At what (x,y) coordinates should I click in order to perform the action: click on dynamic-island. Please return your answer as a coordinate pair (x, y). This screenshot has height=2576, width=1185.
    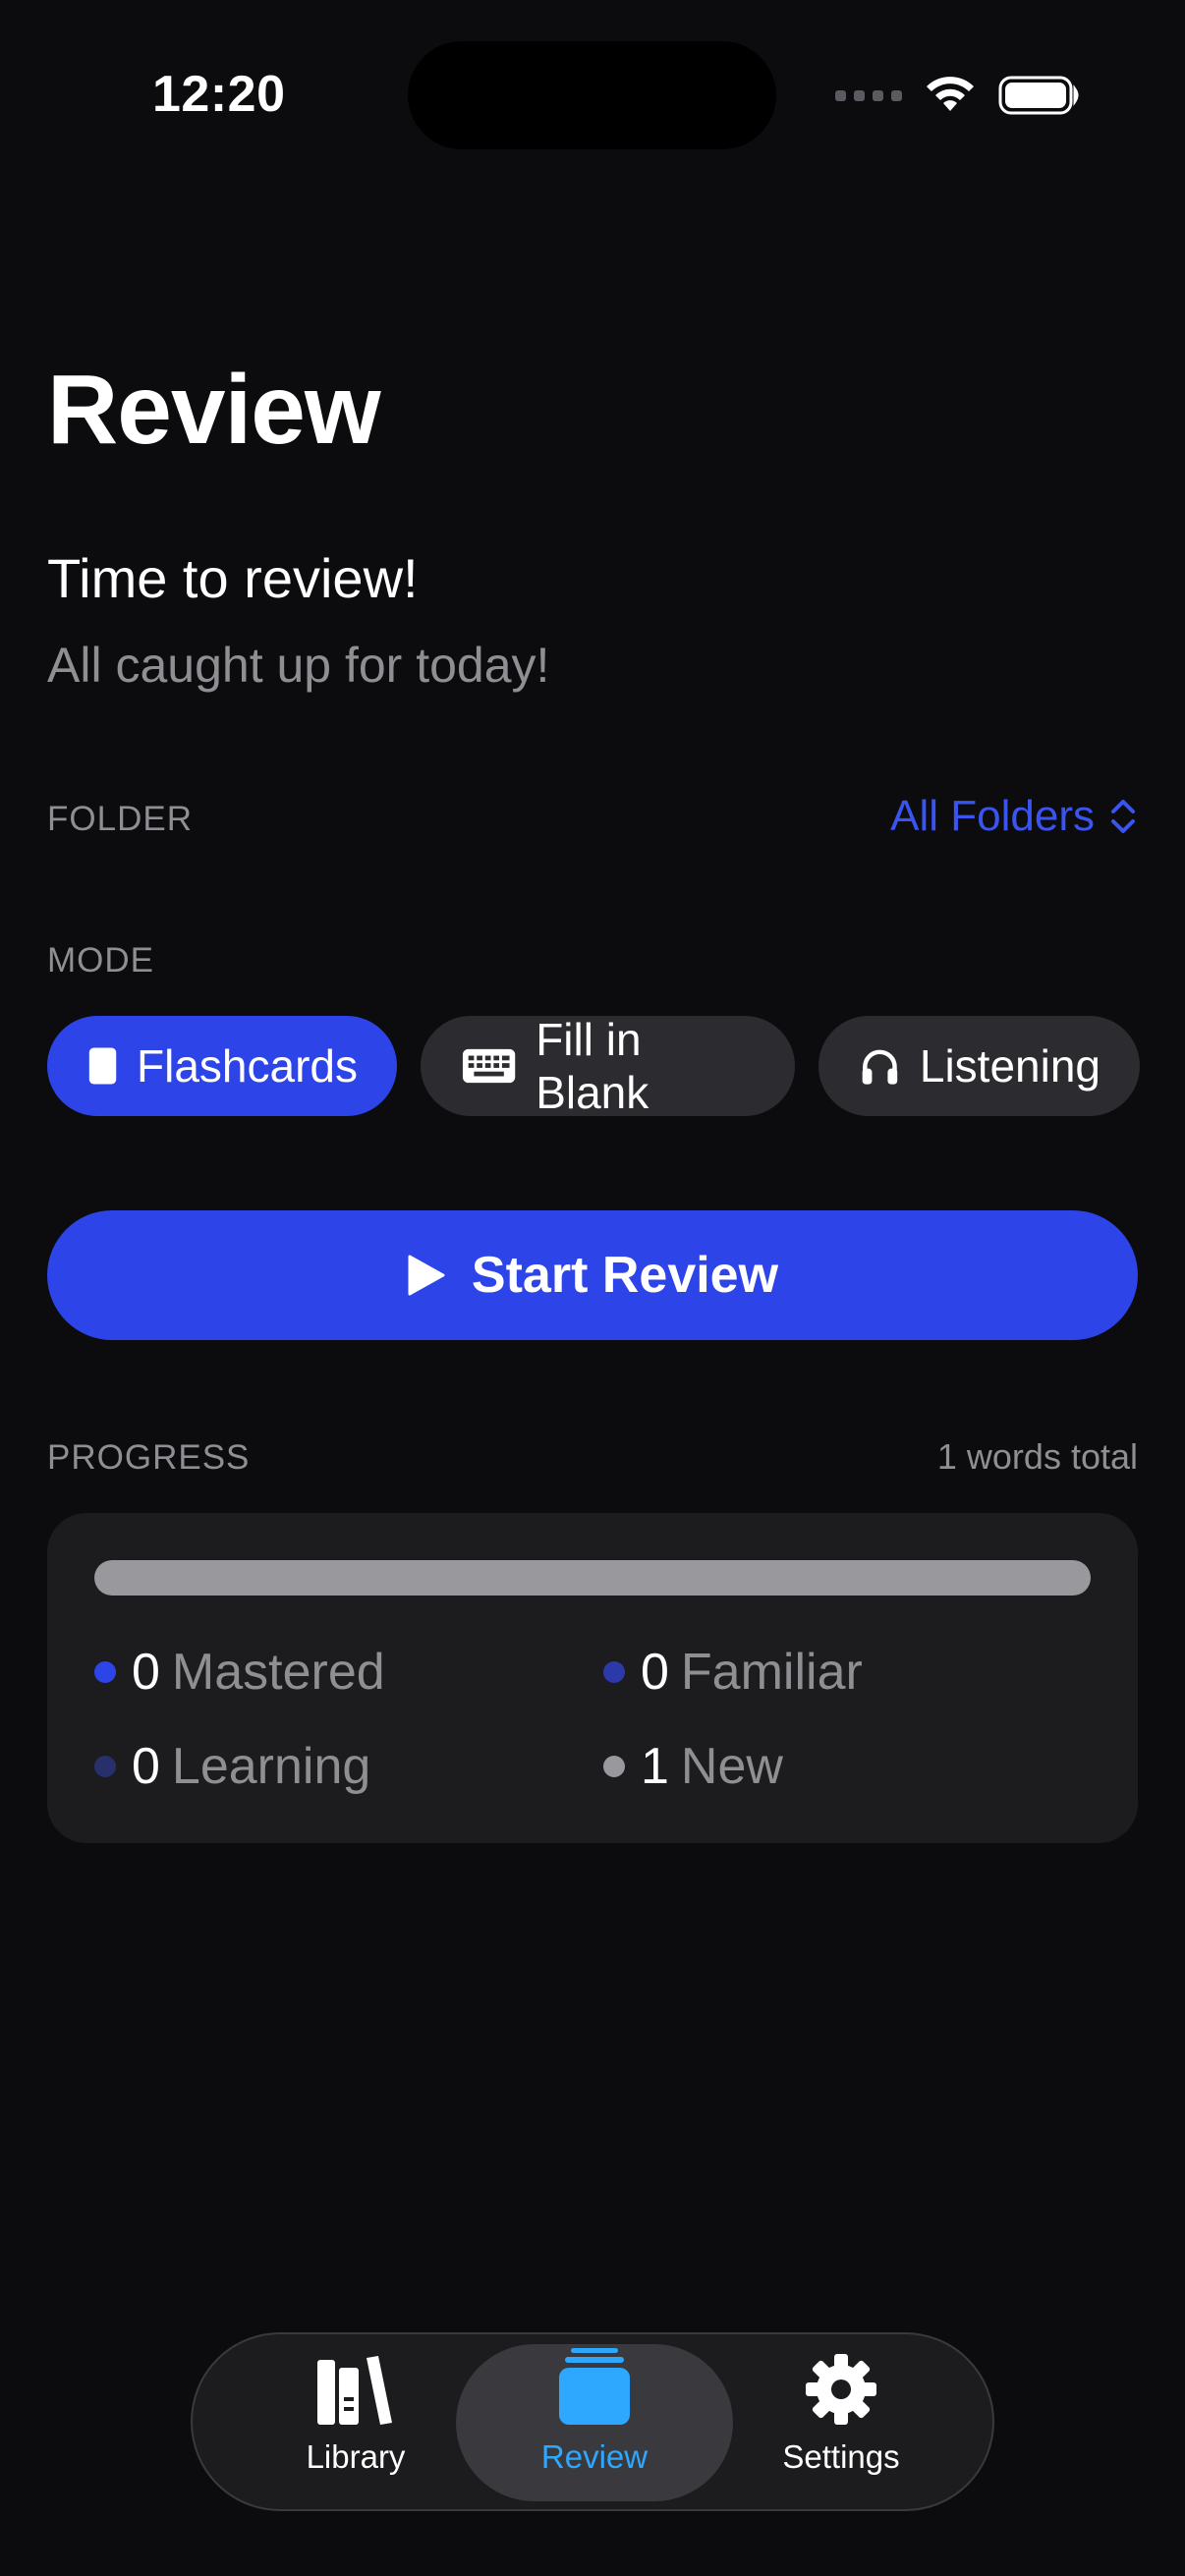
    Looking at the image, I should click on (592, 95).